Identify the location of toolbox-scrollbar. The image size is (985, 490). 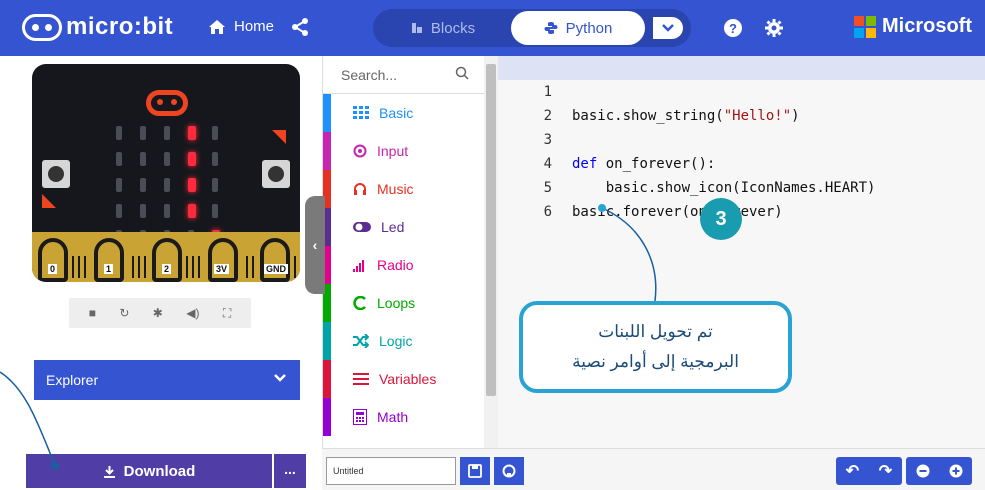
(491, 252).